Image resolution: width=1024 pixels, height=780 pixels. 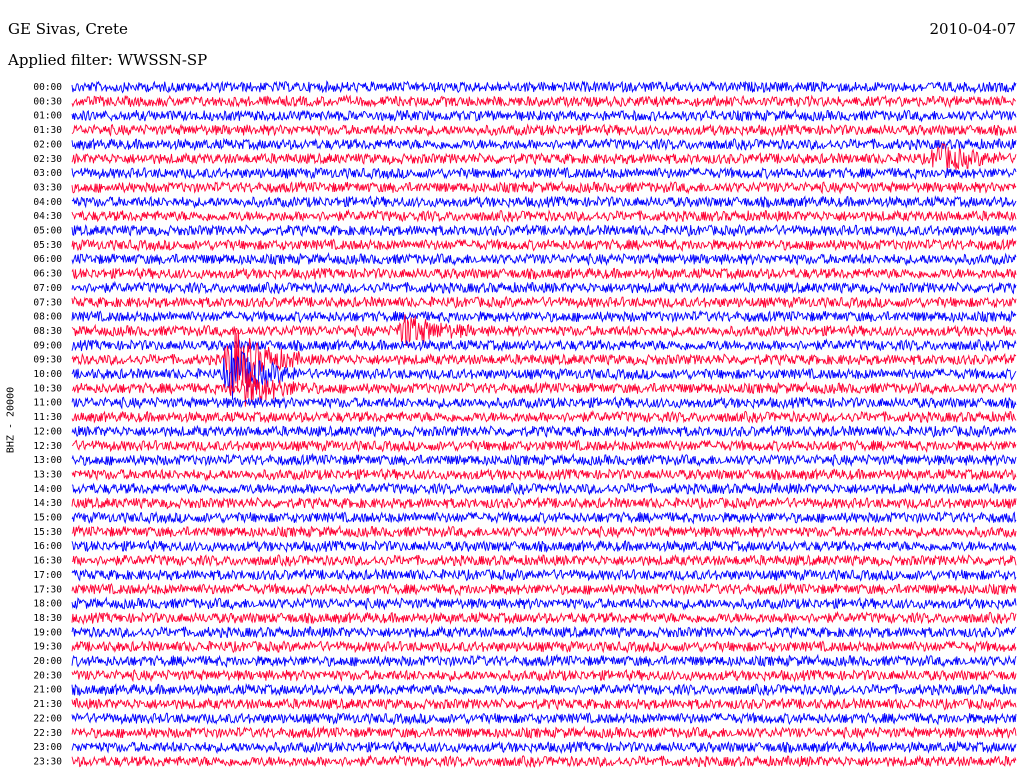 What do you see at coordinates (47, 159) in the screenshot?
I see `row-time-label: 02:30` at bounding box center [47, 159].